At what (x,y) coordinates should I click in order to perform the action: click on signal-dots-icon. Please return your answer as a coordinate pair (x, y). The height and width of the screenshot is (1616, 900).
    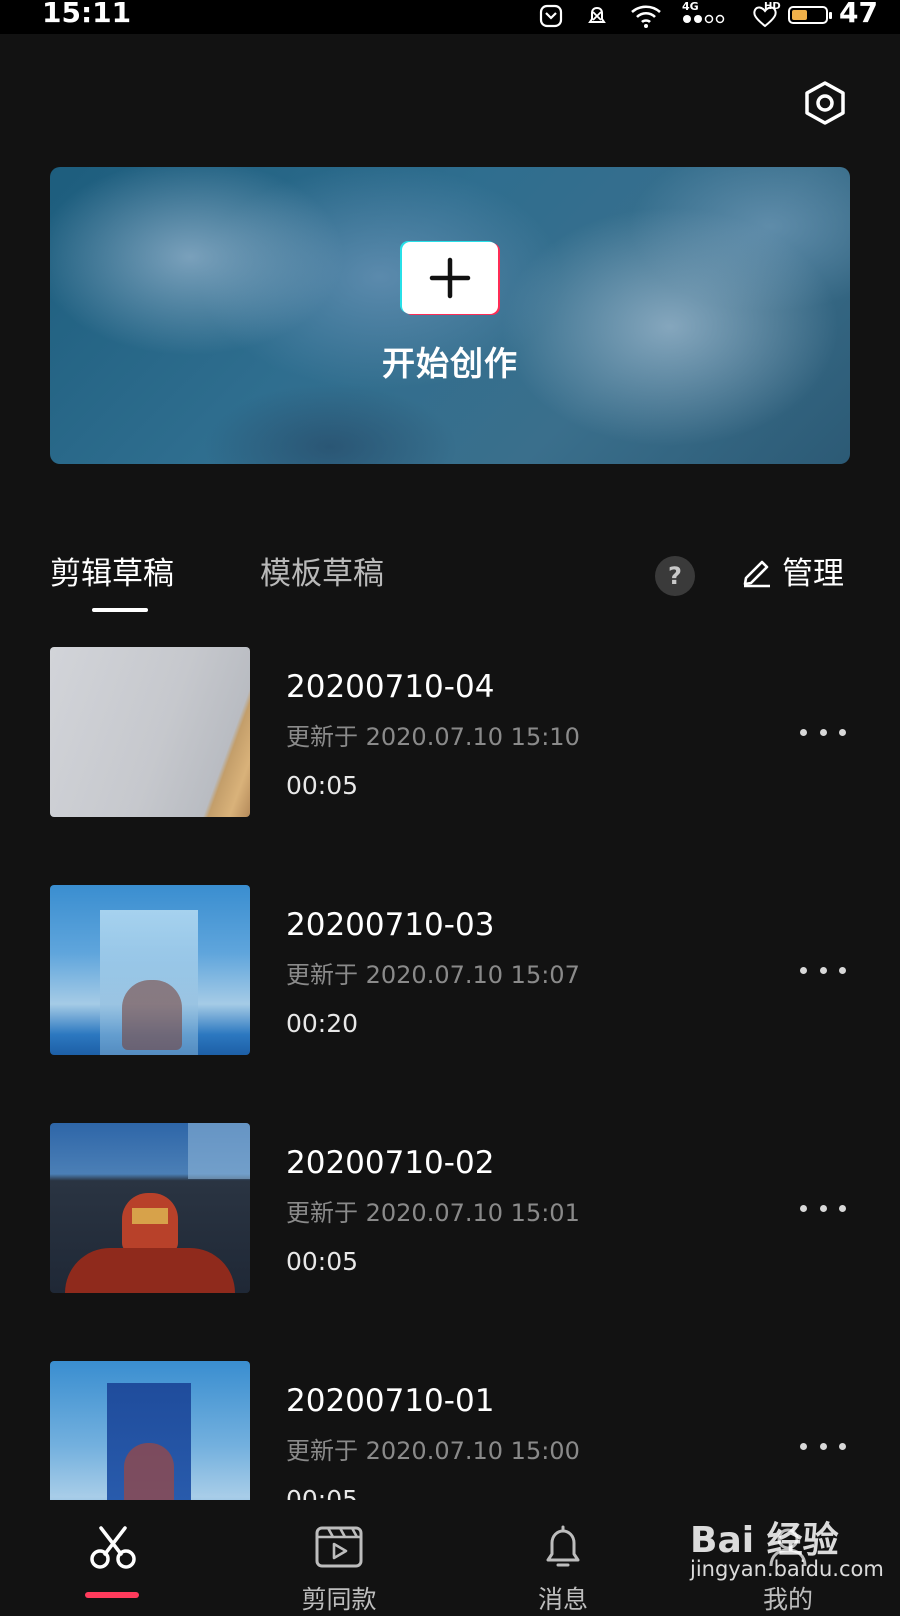
    Looking at the image, I should click on (704, 19).